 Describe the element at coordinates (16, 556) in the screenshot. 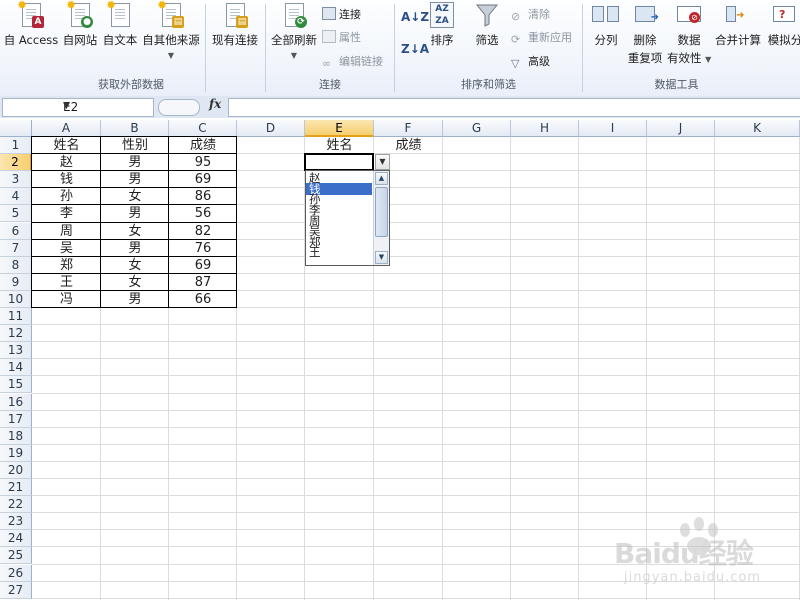

I see `row-header-25: 25` at that location.